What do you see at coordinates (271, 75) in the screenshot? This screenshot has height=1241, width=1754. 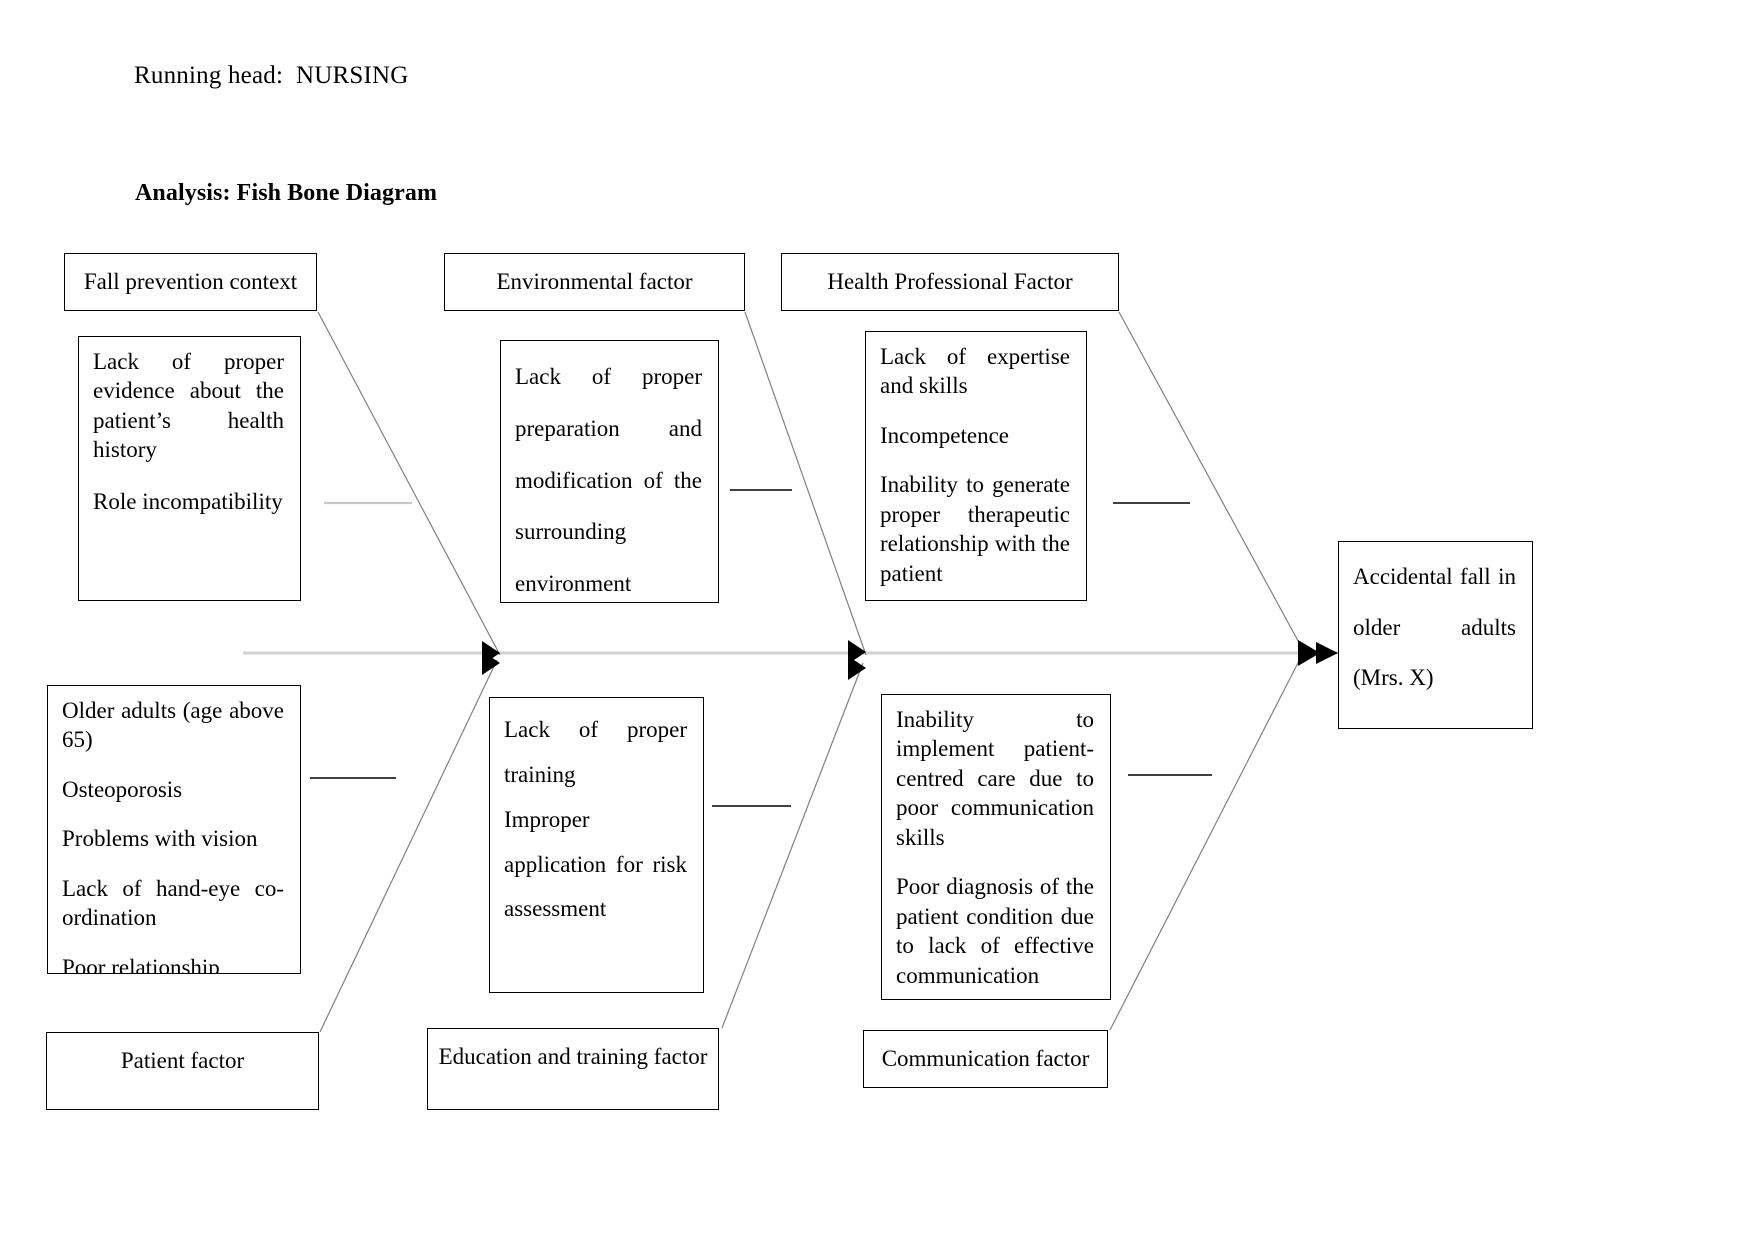 I see `running-head: Running head: NURSING` at bounding box center [271, 75].